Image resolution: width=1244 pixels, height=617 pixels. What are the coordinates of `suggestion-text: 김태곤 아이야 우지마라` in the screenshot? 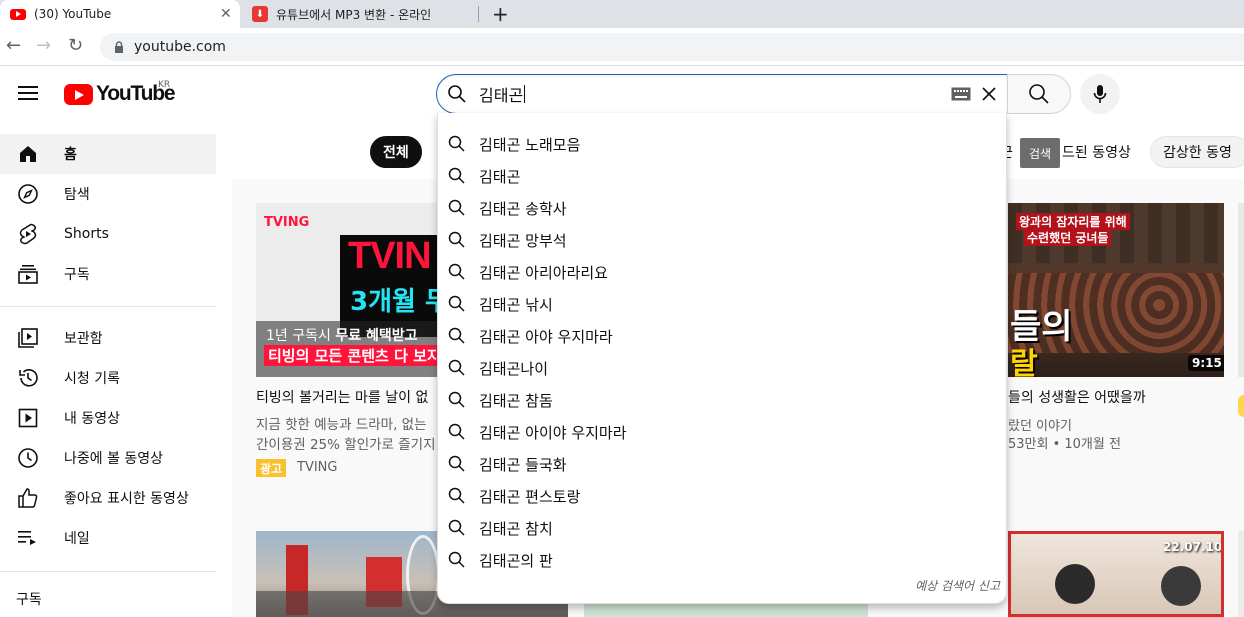 It's located at (553, 432).